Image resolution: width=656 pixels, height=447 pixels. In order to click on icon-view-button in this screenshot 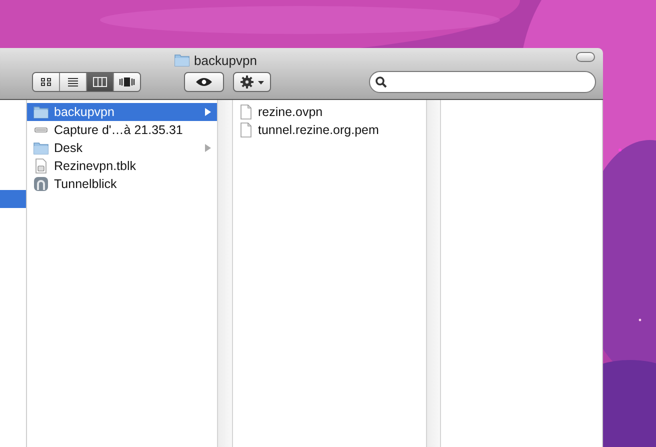, I will do `click(46, 82)`.